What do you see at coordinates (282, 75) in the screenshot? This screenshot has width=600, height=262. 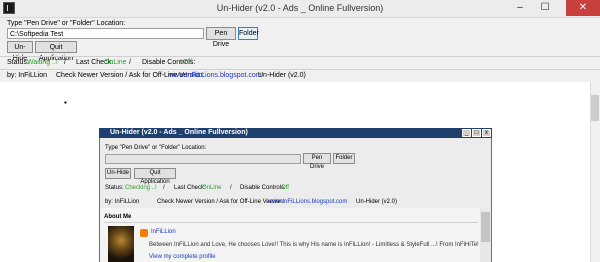 I see `version-label: Un-Hider (v2.0)` at bounding box center [282, 75].